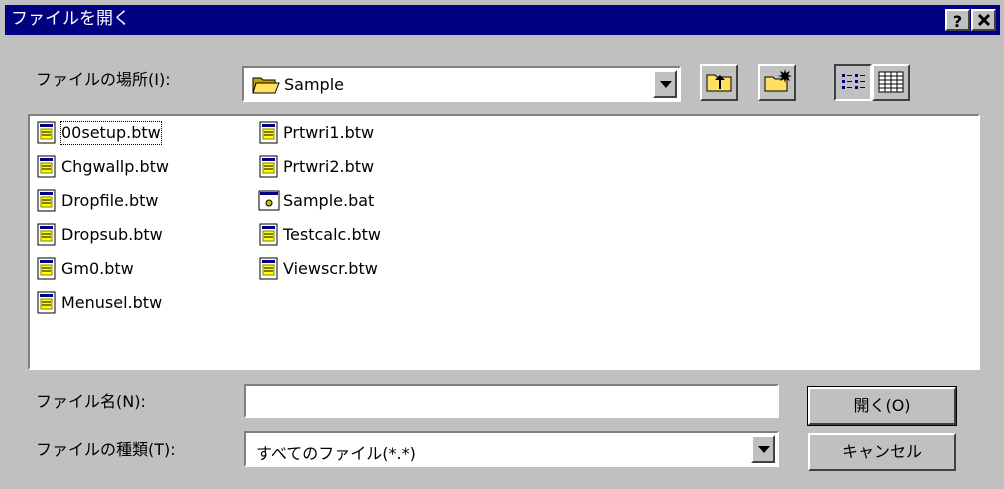 The height and width of the screenshot is (489, 1004). I want to click on file-list-item: Prtwri2.btw, so click(316, 167).